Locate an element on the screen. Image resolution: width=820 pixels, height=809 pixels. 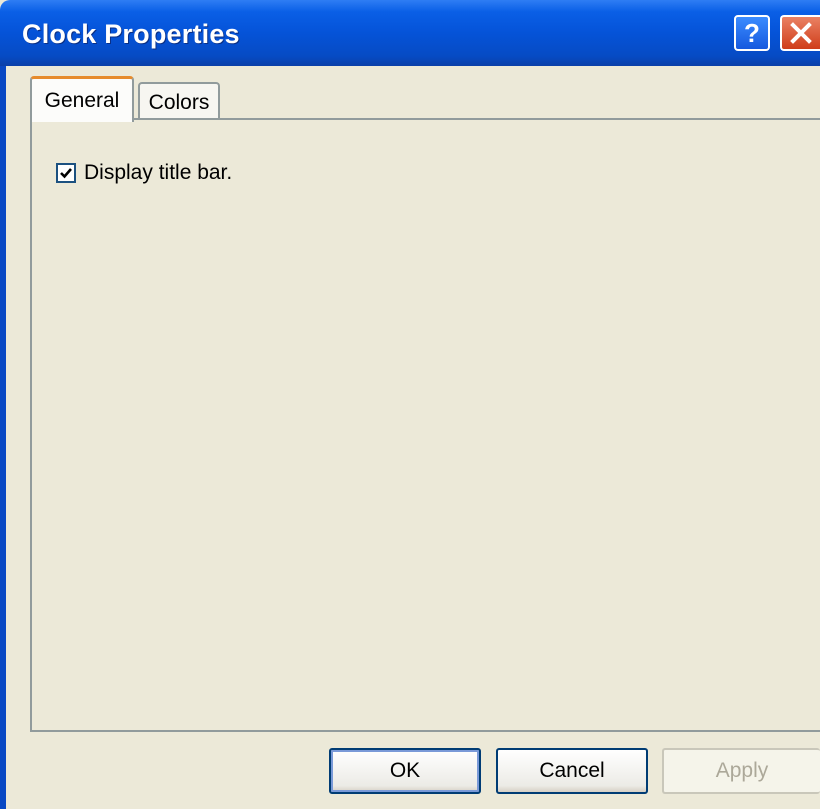
close-button is located at coordinates (800, 33).